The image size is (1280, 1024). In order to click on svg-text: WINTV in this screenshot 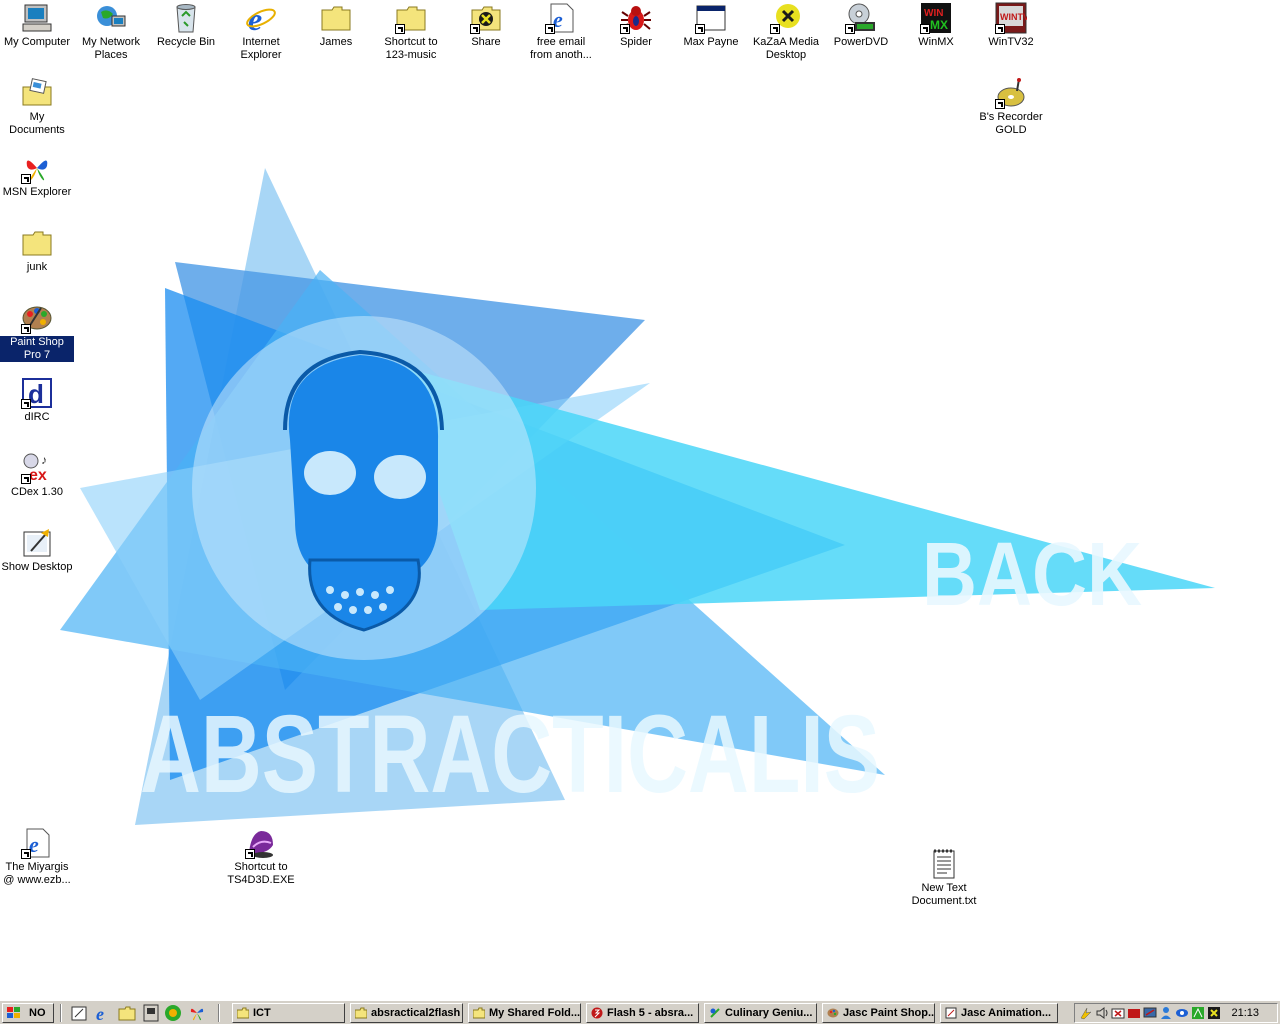, I will do `click(1013, 17)`.